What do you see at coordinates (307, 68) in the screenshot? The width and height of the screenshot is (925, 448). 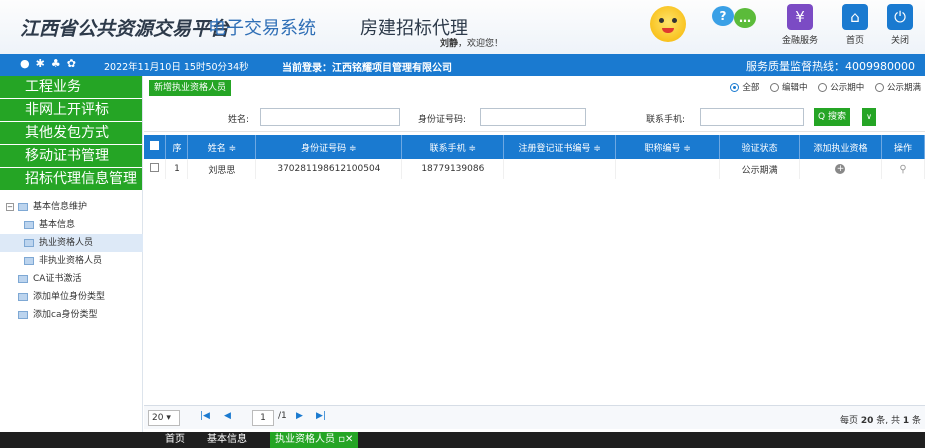 I see `login-label: 当前登录：` at bounding box center [307, 68].